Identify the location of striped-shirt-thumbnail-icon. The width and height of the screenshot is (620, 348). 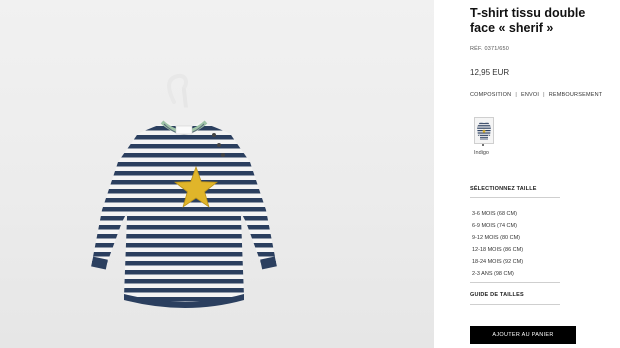
(484, 131).